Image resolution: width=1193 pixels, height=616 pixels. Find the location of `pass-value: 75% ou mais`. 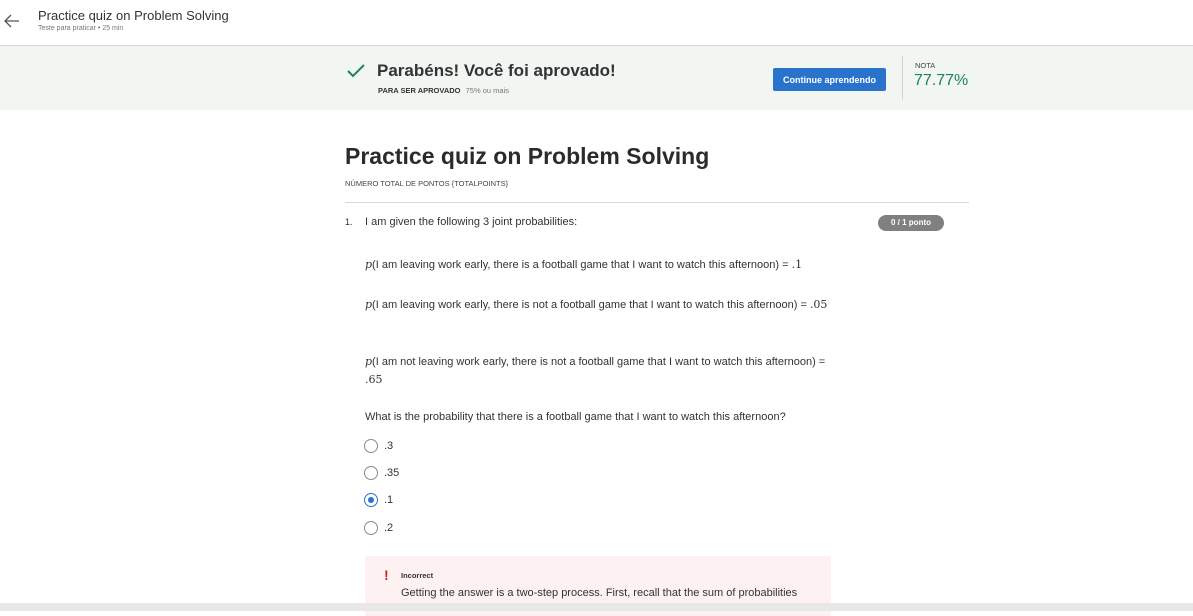

pass-value: 75% ou mais is located at coordinates (487, 90).